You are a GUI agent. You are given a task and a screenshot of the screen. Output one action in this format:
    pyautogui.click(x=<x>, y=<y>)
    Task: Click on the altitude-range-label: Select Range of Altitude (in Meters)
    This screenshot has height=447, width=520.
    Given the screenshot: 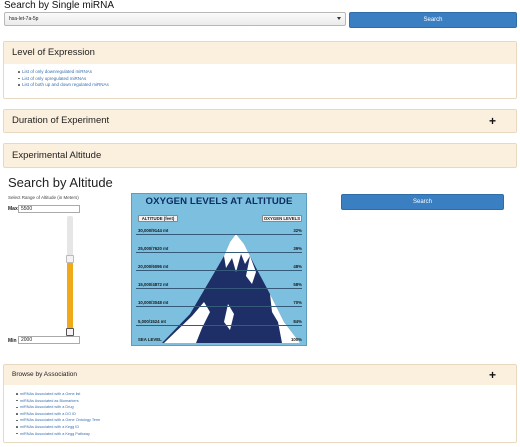 What is the action you would take?
    pyautogui.click(x=43, y=197)
    